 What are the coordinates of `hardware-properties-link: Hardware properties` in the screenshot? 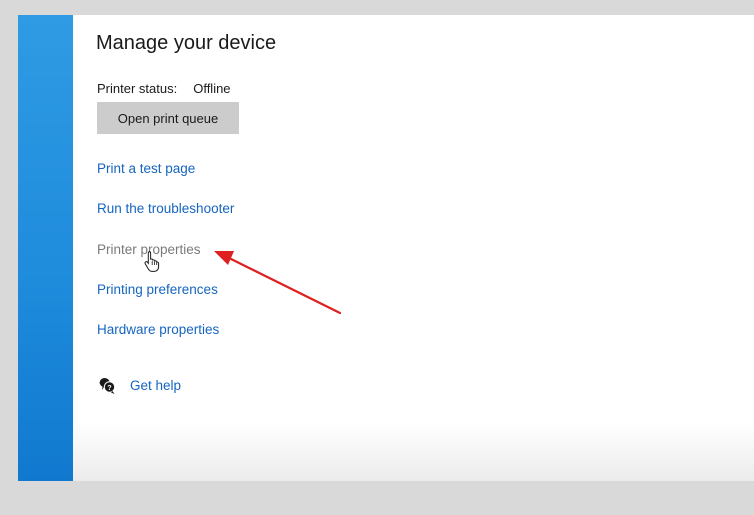 It's located at (158, 329).